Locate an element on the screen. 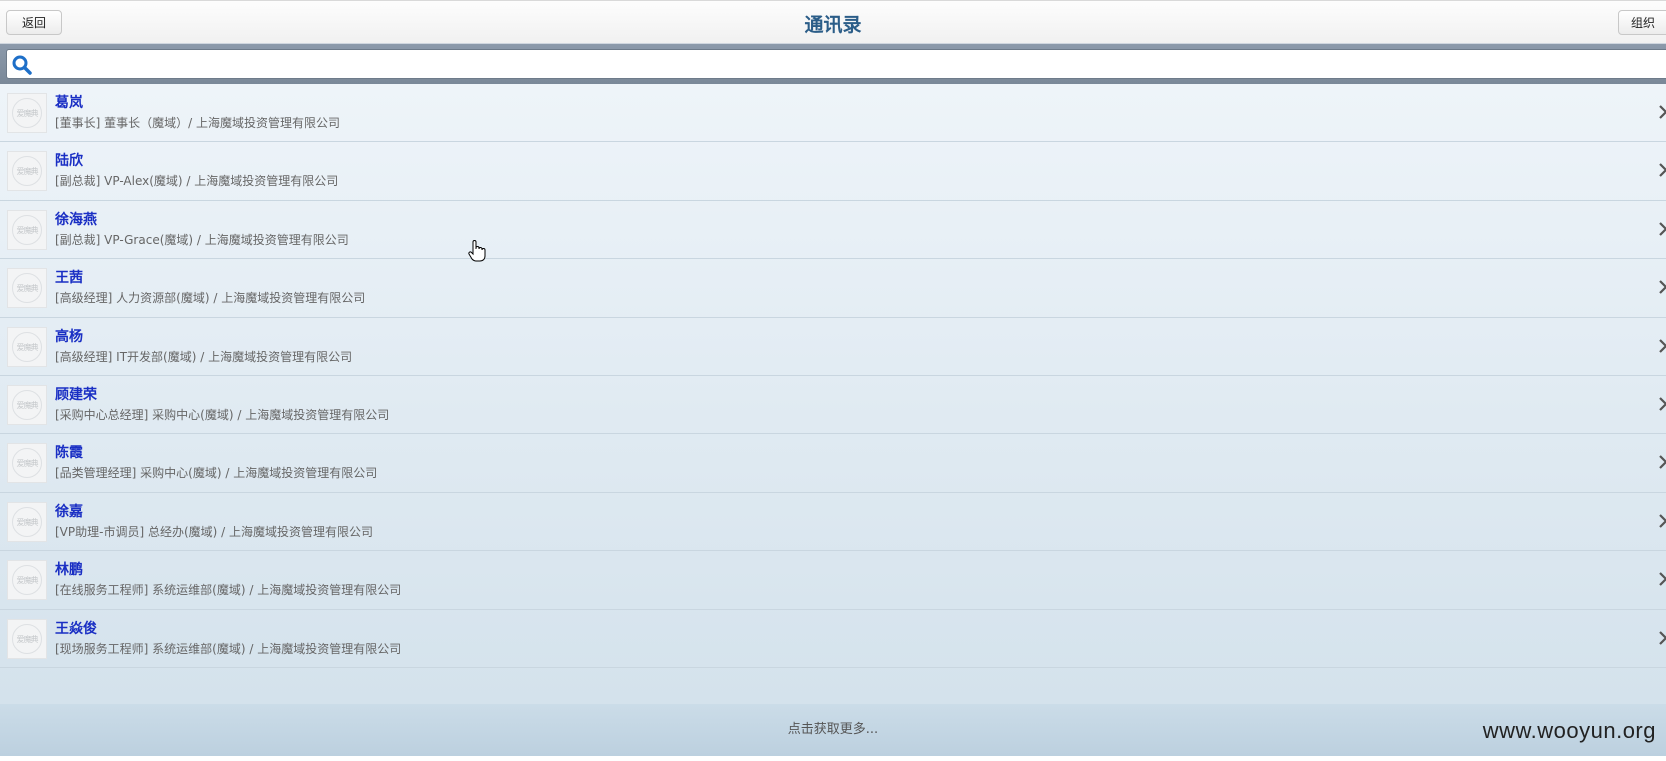  contact-description: [采购中心总经理] 采购中心(魔域) / 上海魔域投资管理有限公司 is located at coordinates (222, 415).